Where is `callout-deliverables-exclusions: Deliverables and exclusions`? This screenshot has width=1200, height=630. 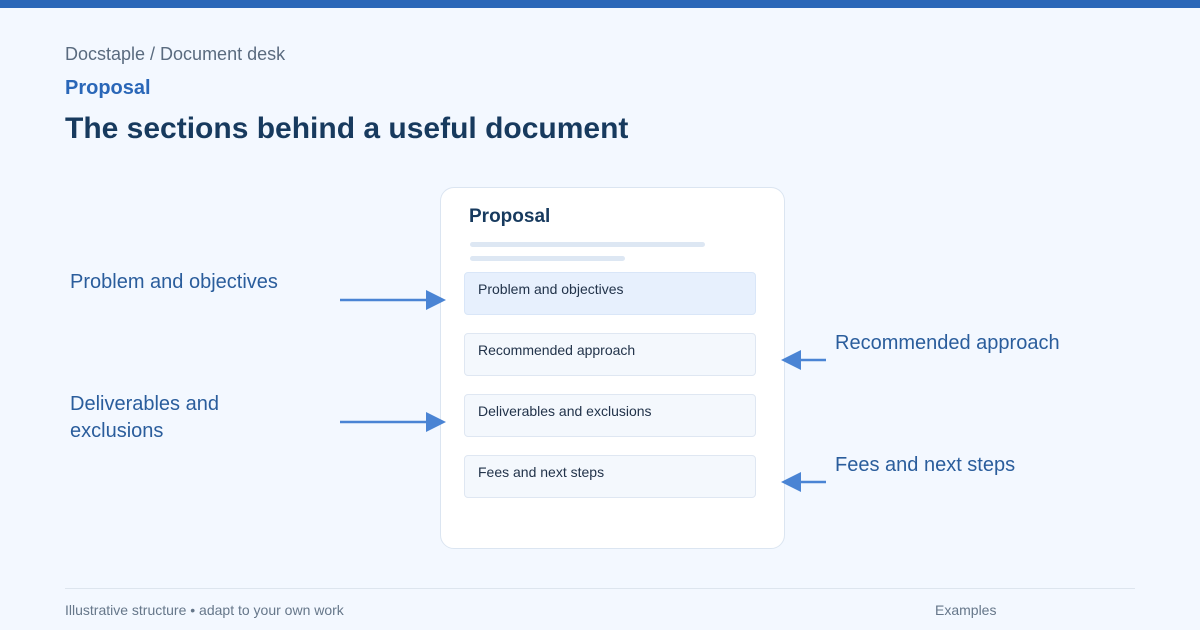
callout-deliverables-exclusions: Deliverables and exclusions is located at coordinates (144, 417).